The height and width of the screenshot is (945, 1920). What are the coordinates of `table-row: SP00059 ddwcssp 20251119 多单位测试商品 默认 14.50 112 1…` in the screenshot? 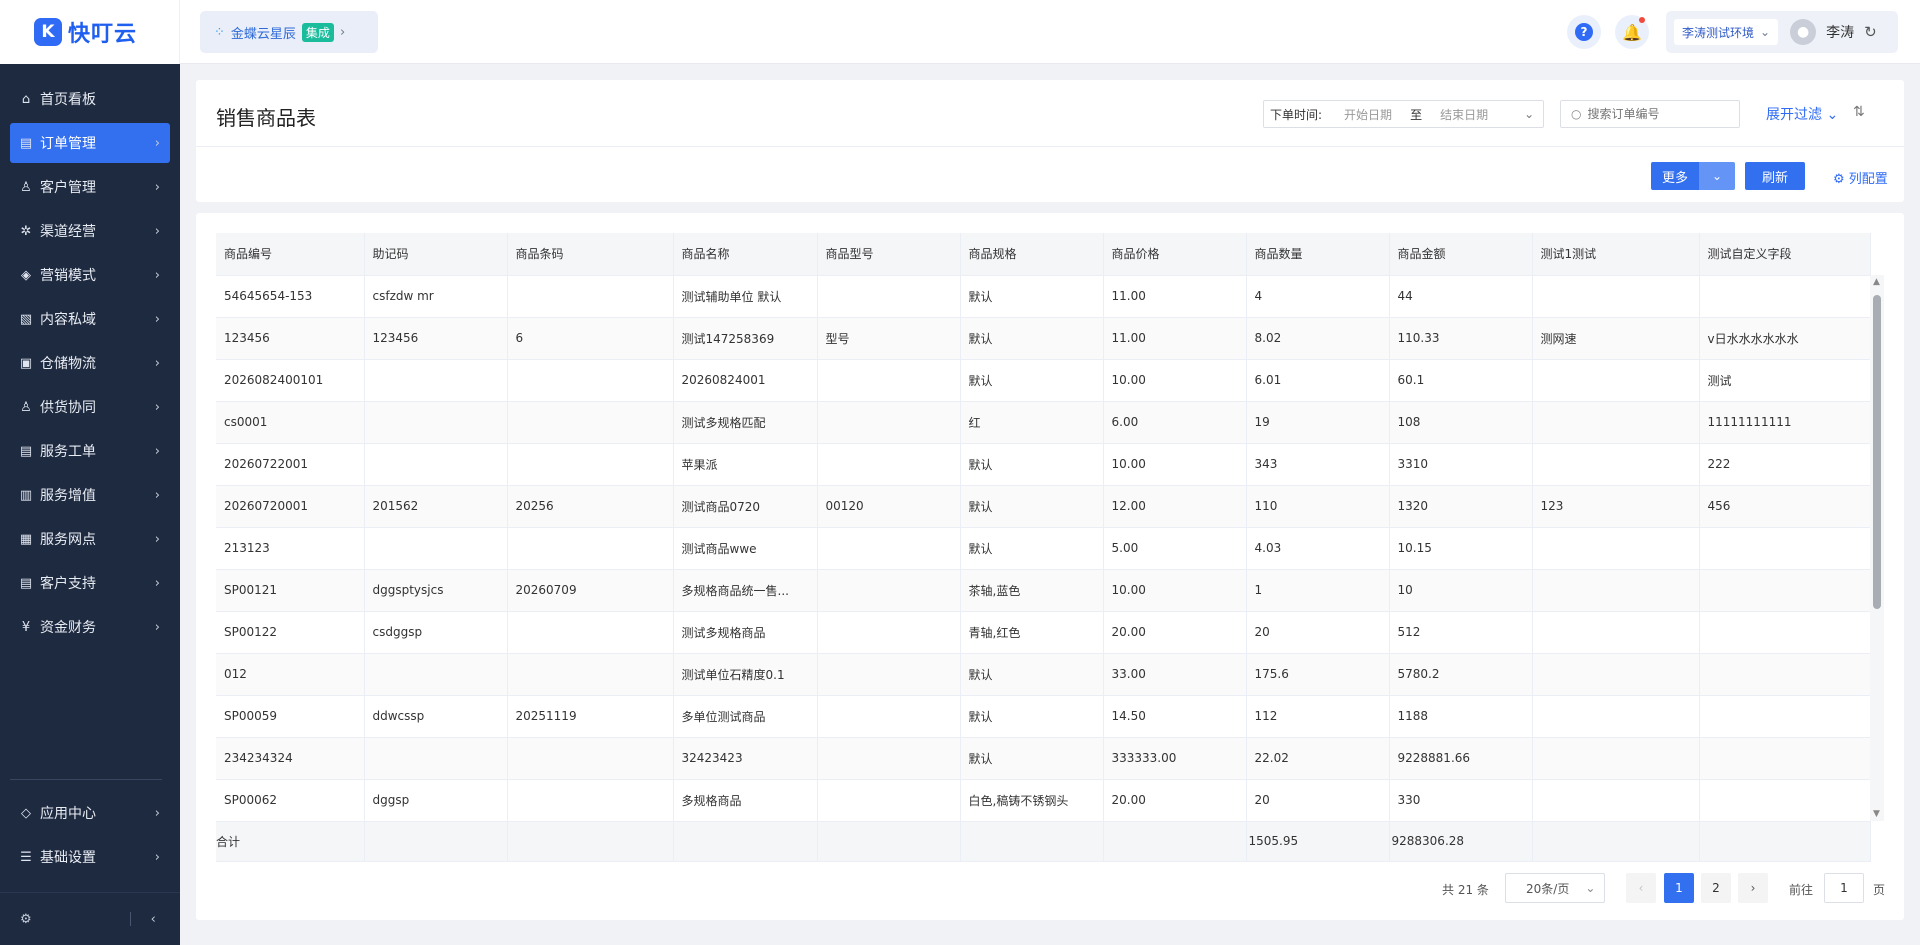 It's located at (1043, 716).